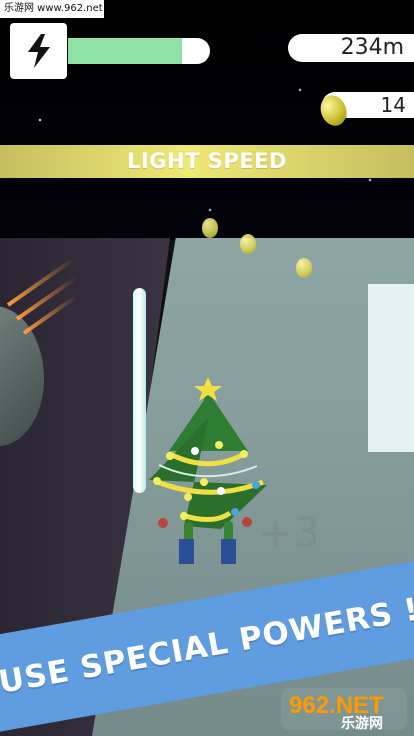 The image size is (414, 736). Describe the element at coordinates (125, 51) in the screenshot. I see `energy-fill` at that location.